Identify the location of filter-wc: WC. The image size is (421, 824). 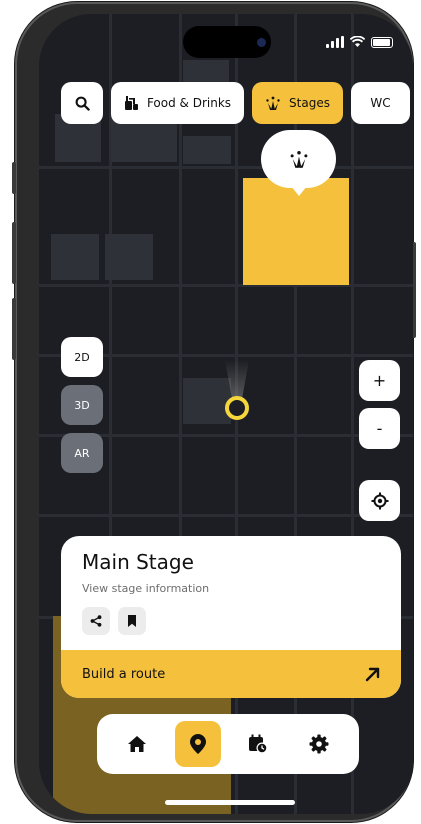
(380, 103).